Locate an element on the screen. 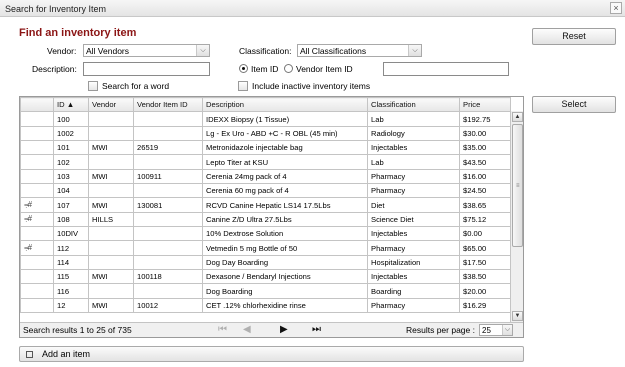 The width and height of the screenshot is (625, 367). cell-id: 100 is located at coordinates (71, 119).